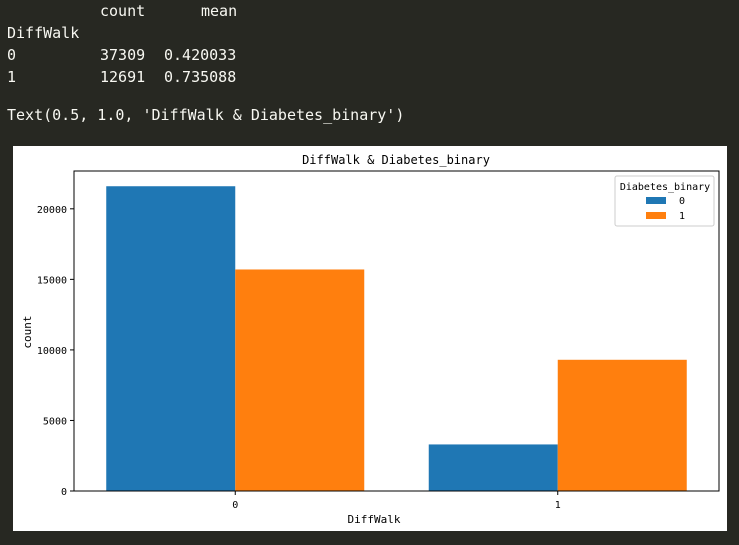  I want to click on y-tick-label: 15000, so click(52, 280).